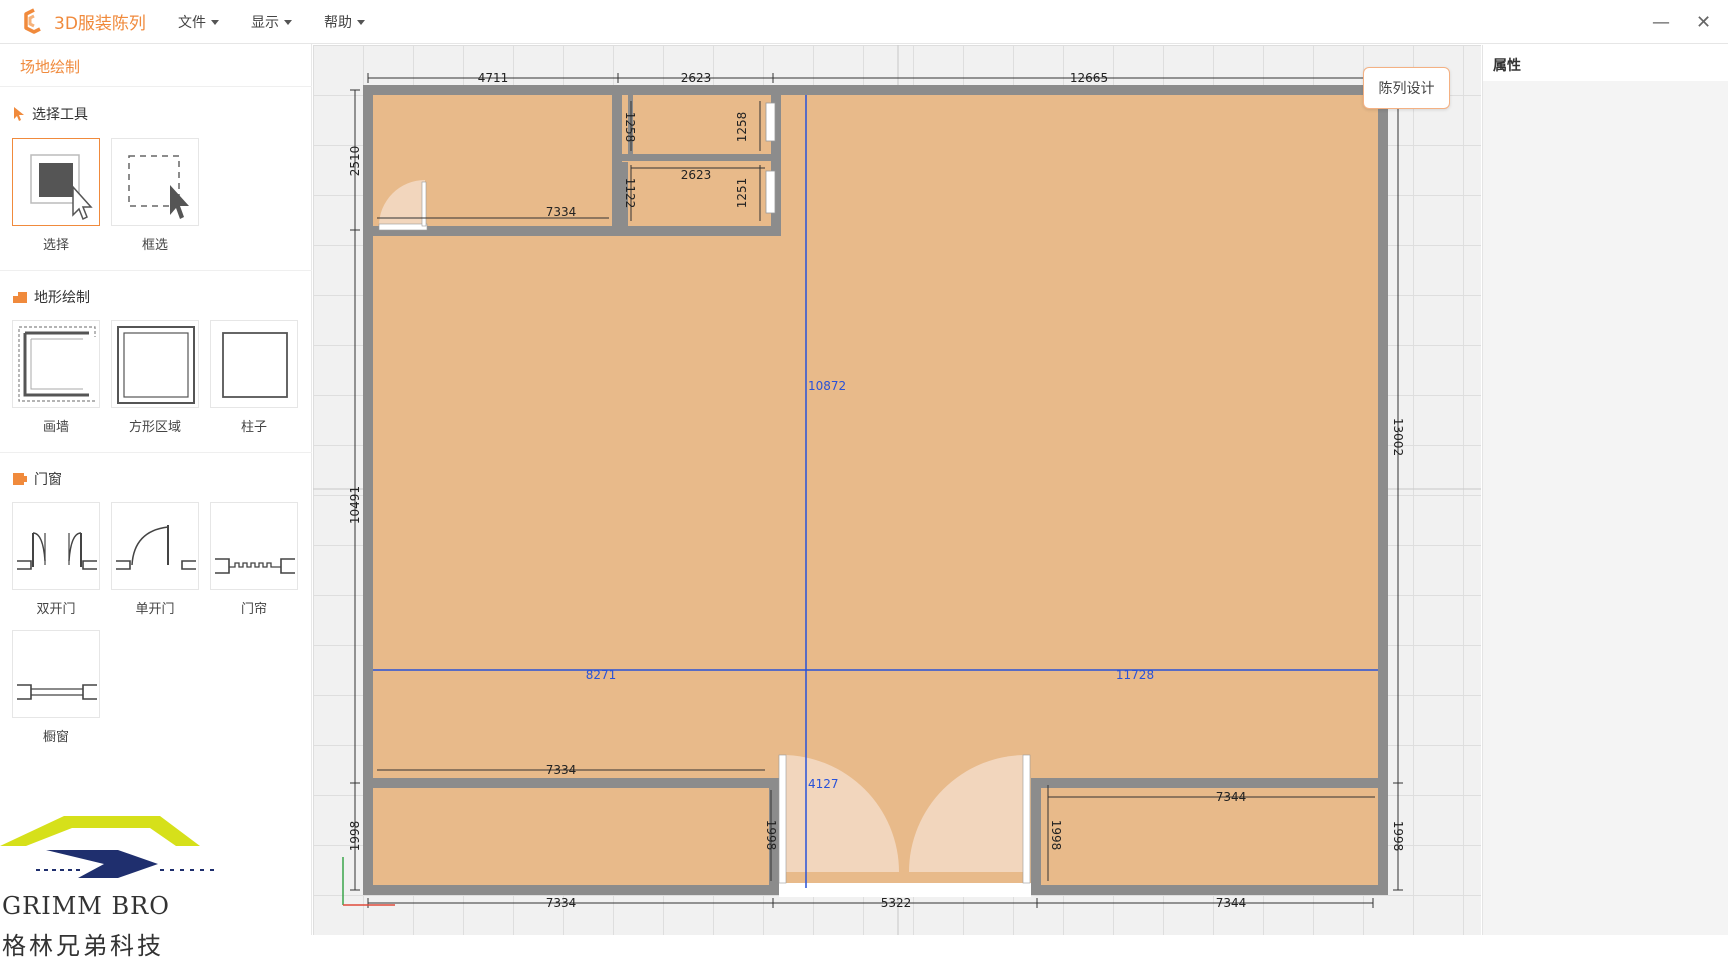  Describe the element at coordinates (155, 546) in the screenshot. I see `tool-single-door` at that location.